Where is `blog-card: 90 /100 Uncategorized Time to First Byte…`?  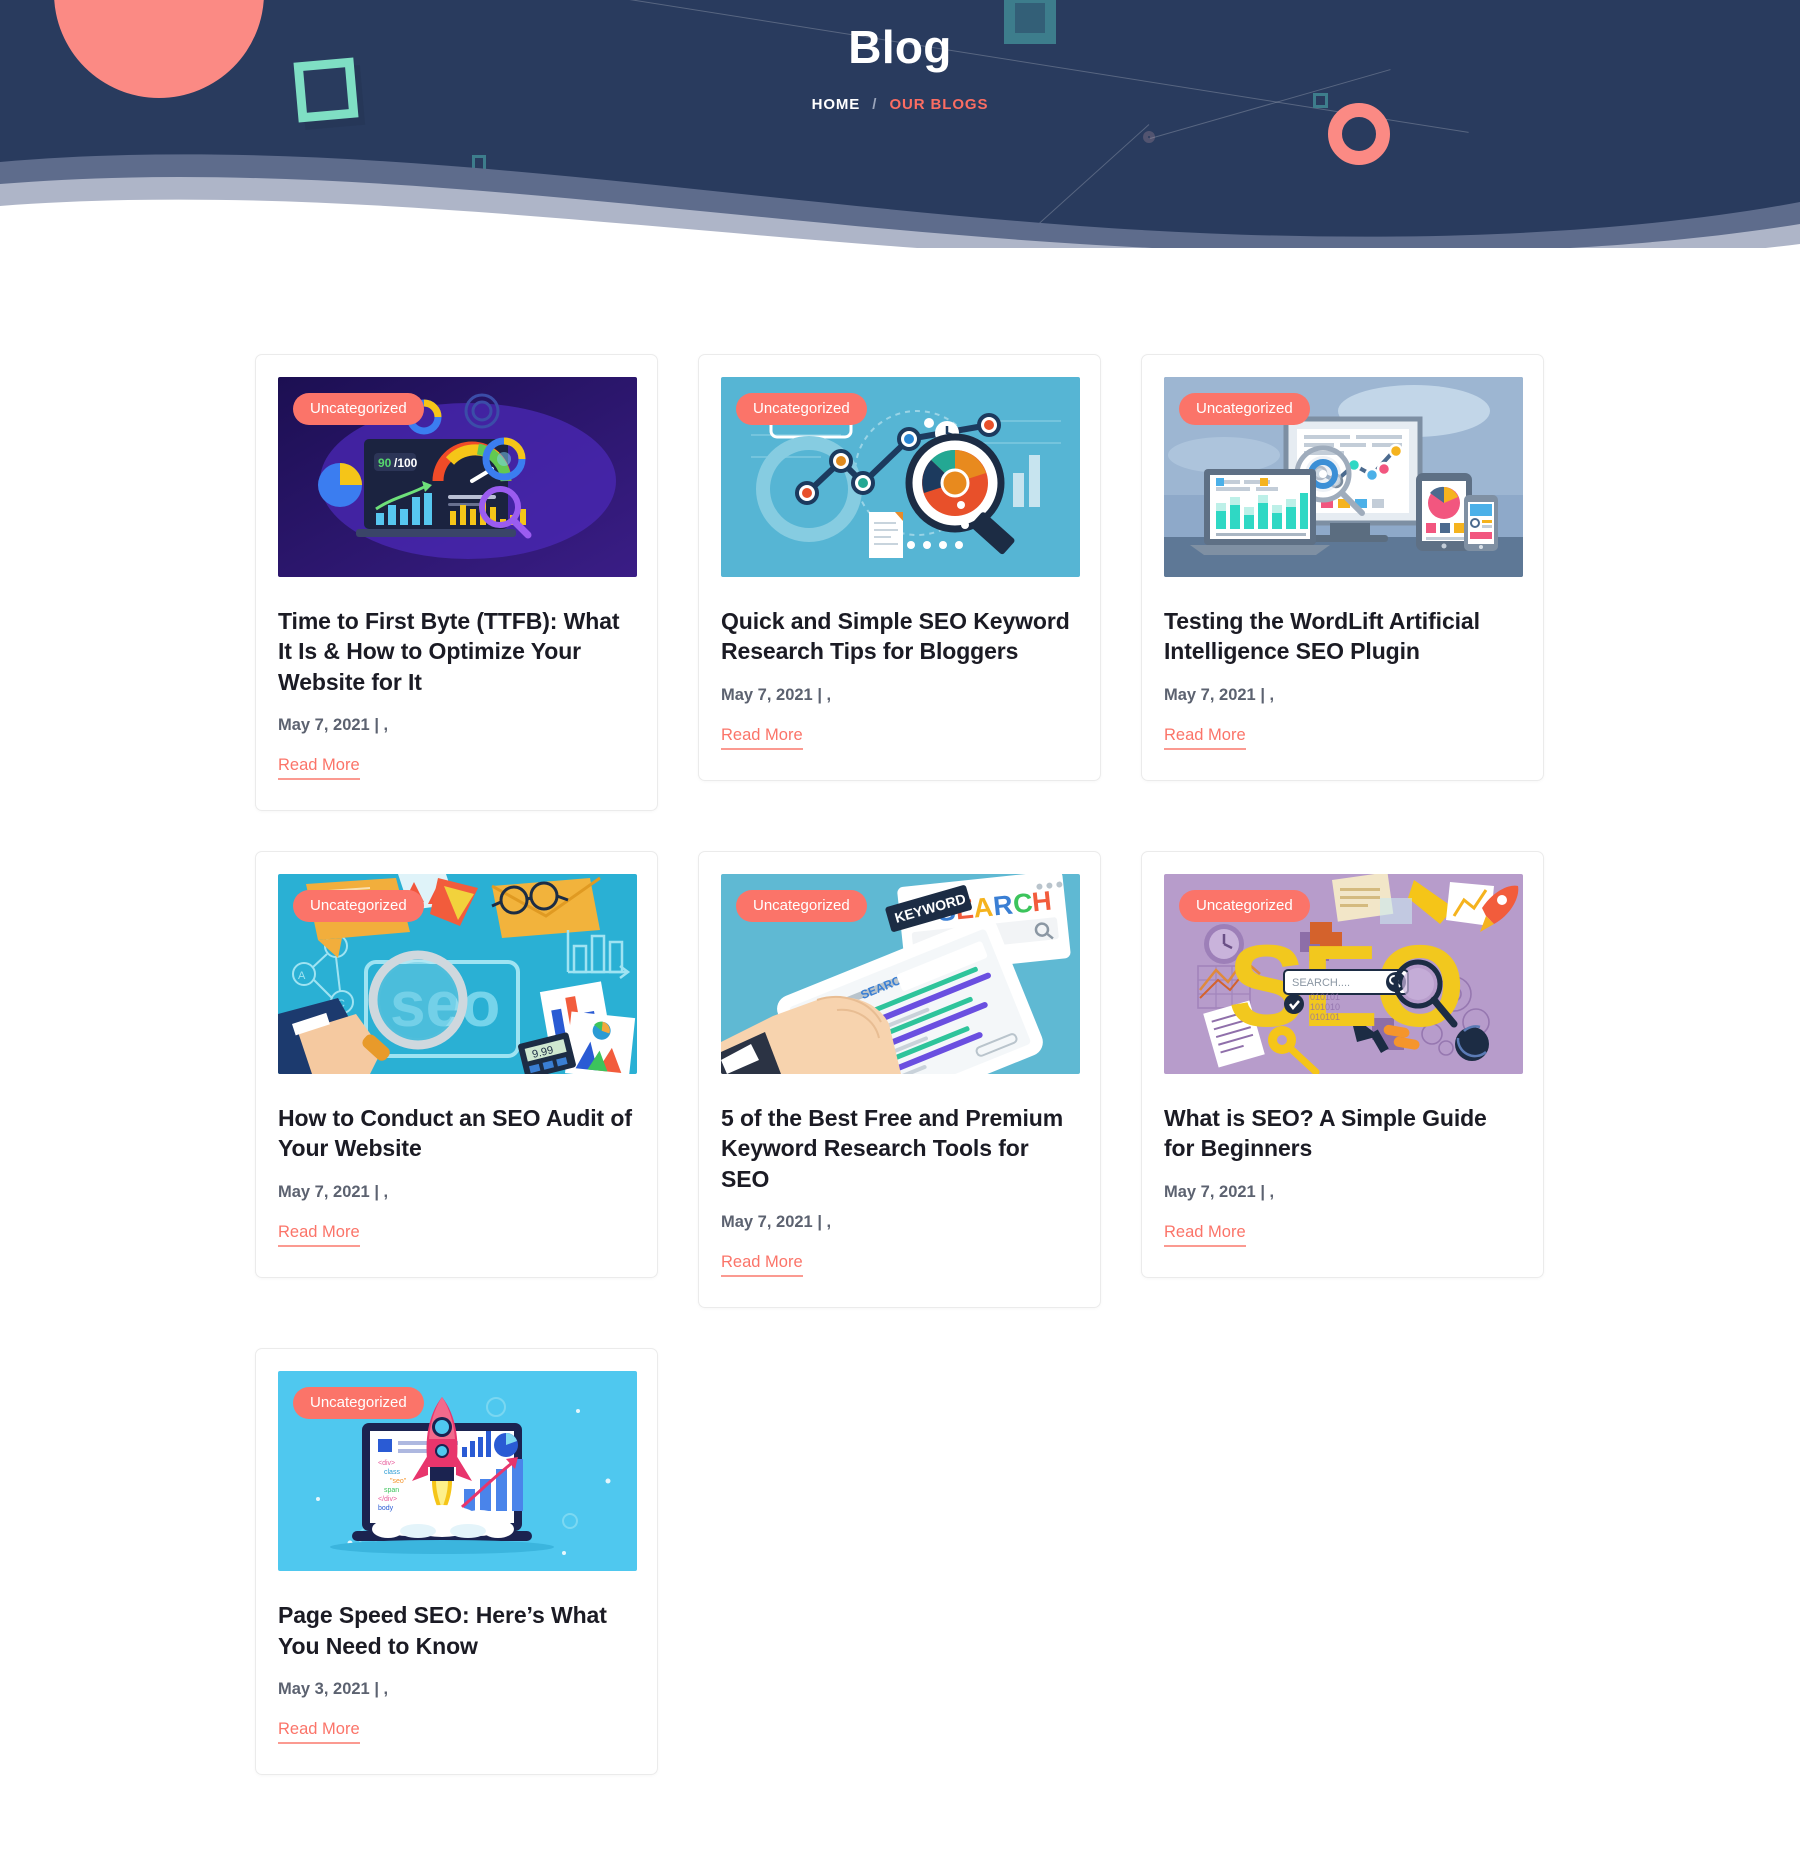 blog-card: 90 /100 Uncategorized Time to First Byte… is located at coordinates (456, 583).